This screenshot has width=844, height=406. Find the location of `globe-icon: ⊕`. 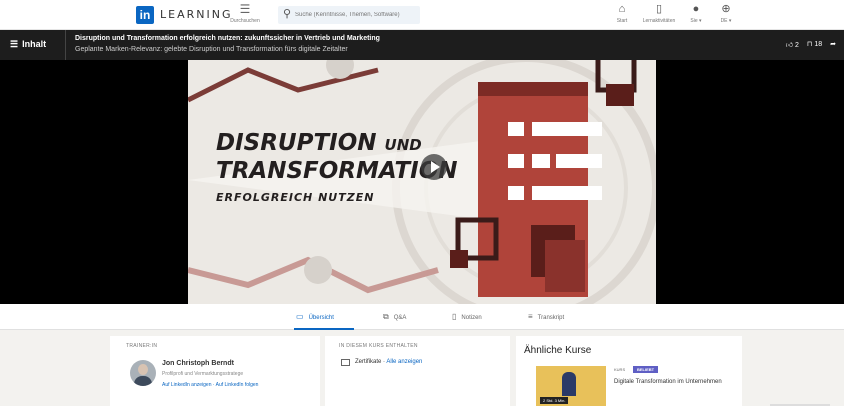

globe-icon: ⊕ is located at coordinates (726, 9).